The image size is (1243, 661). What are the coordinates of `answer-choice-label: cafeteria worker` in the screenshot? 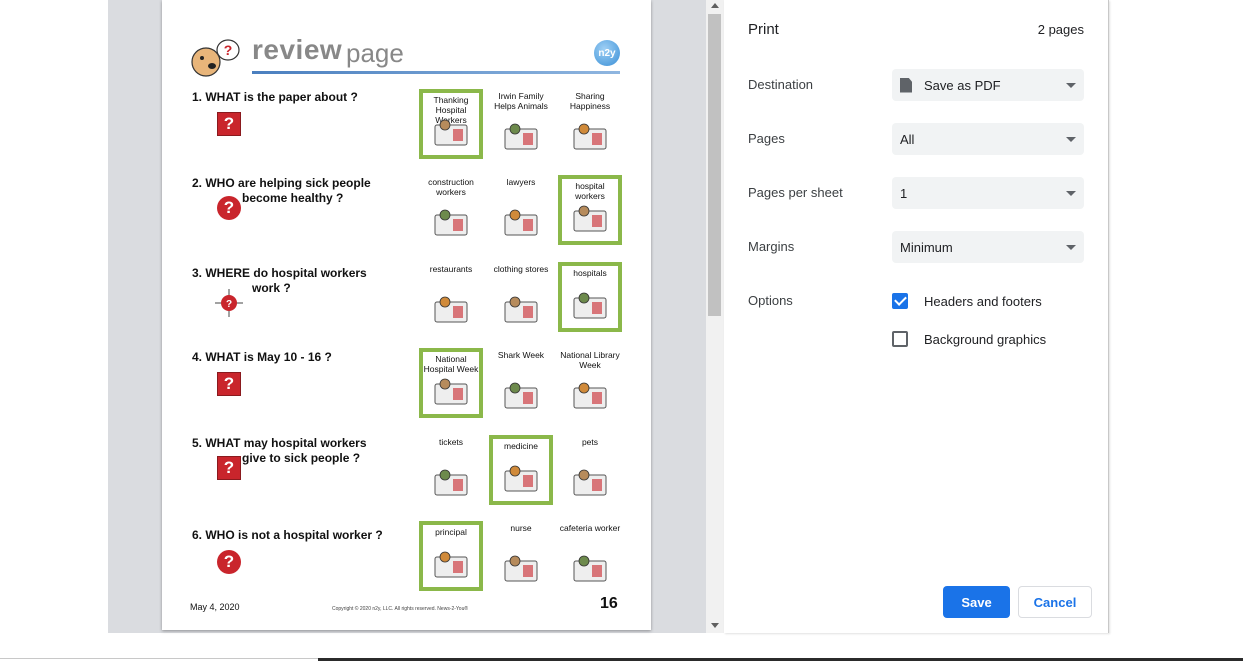 It's located at (590, 528).